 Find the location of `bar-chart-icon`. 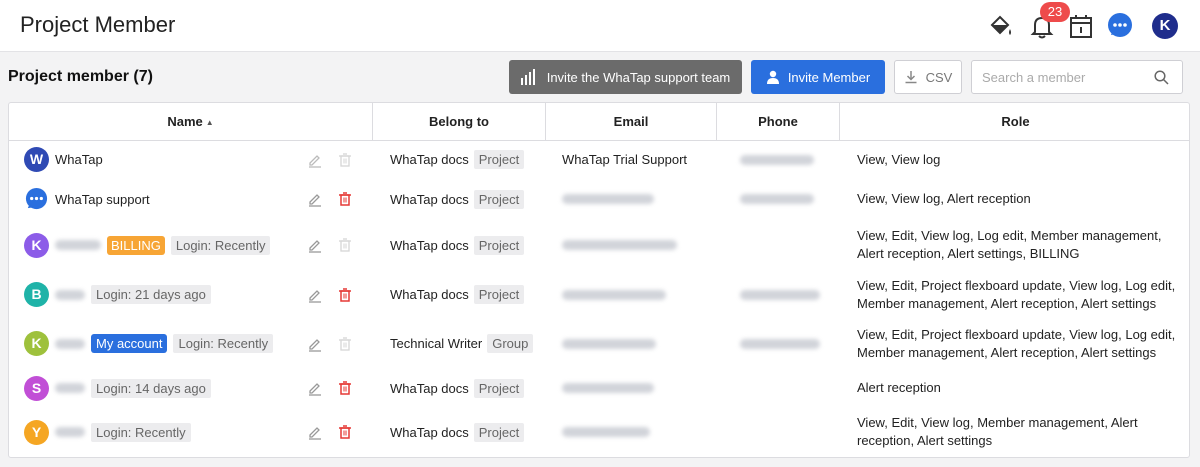

bar-chart-icon is located at coordinates (527, 77).